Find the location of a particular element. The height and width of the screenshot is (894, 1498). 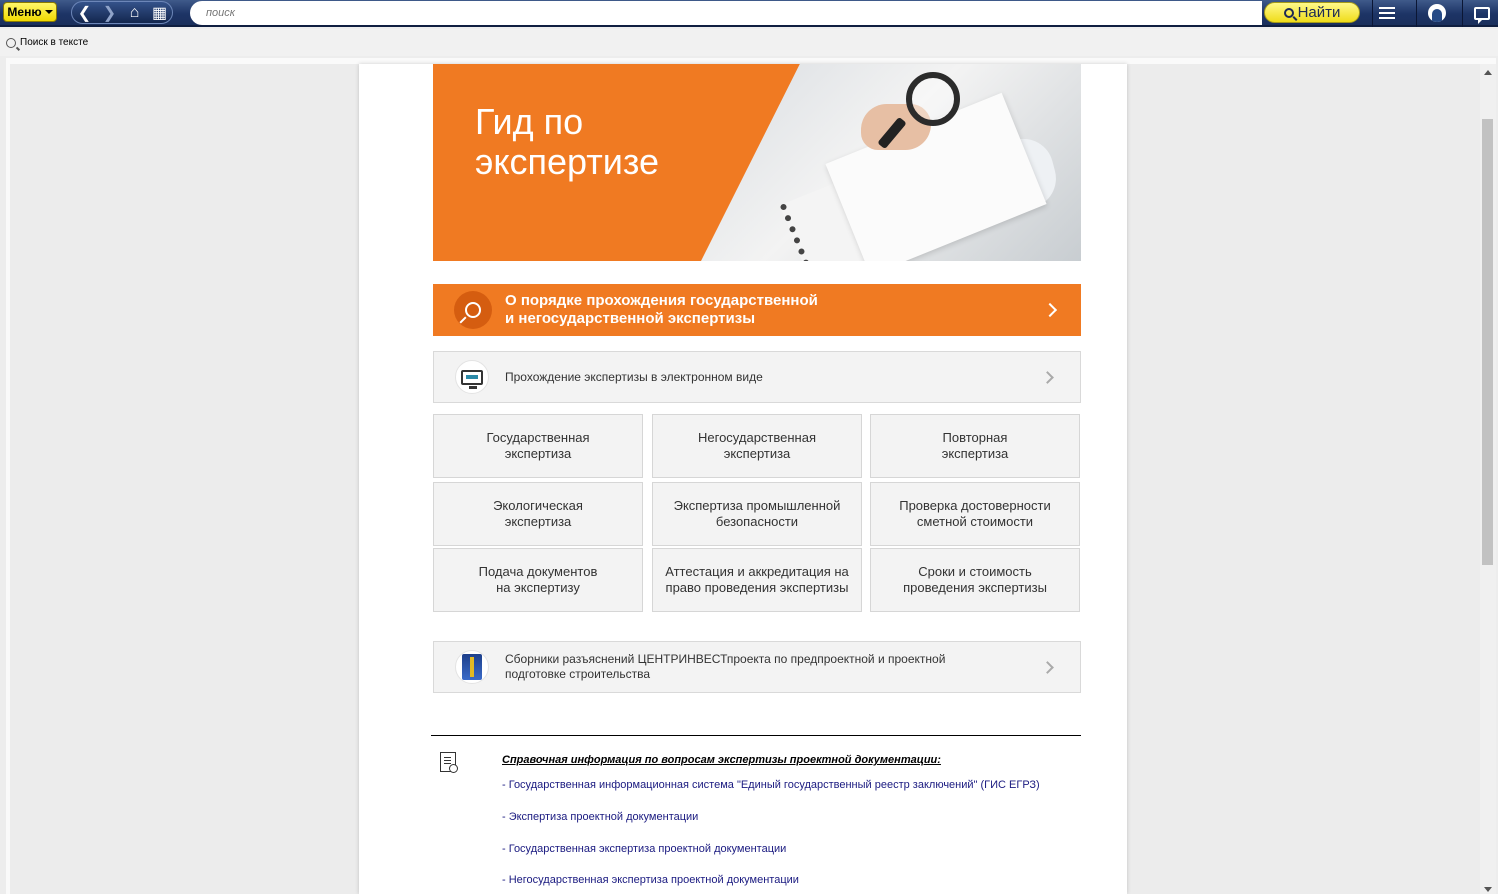

secondary-toolbar: Поиск в тексте is located at coordinates (749, 42).